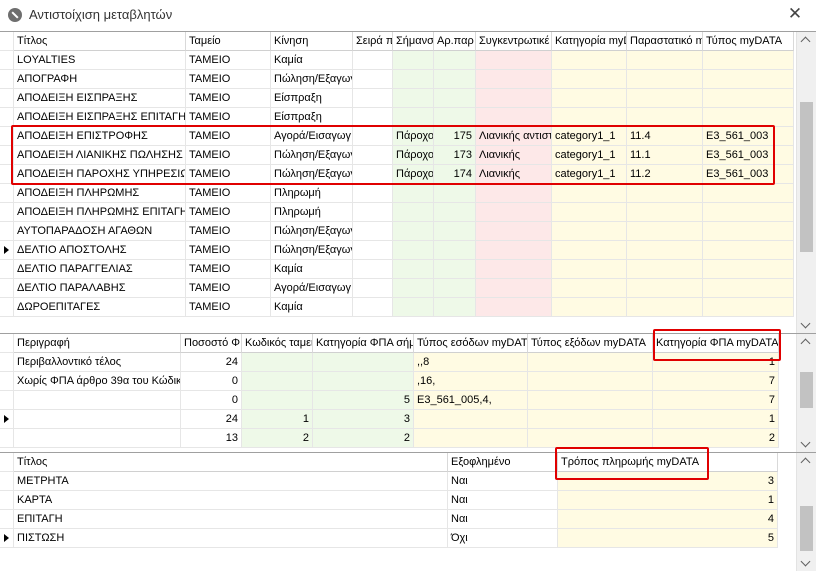  What do you see at coordinates (665, 136) in the screenshot?
I see `cell-mydata-document: 11.4` at bounding box center [665, 136].